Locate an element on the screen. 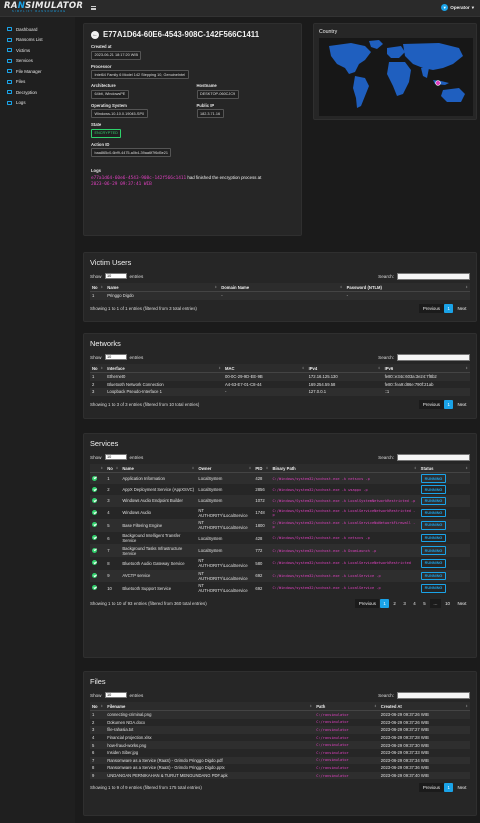 This screenshot has width=480, height=823. table-cell: 5 is located at coordinates (113, 525).